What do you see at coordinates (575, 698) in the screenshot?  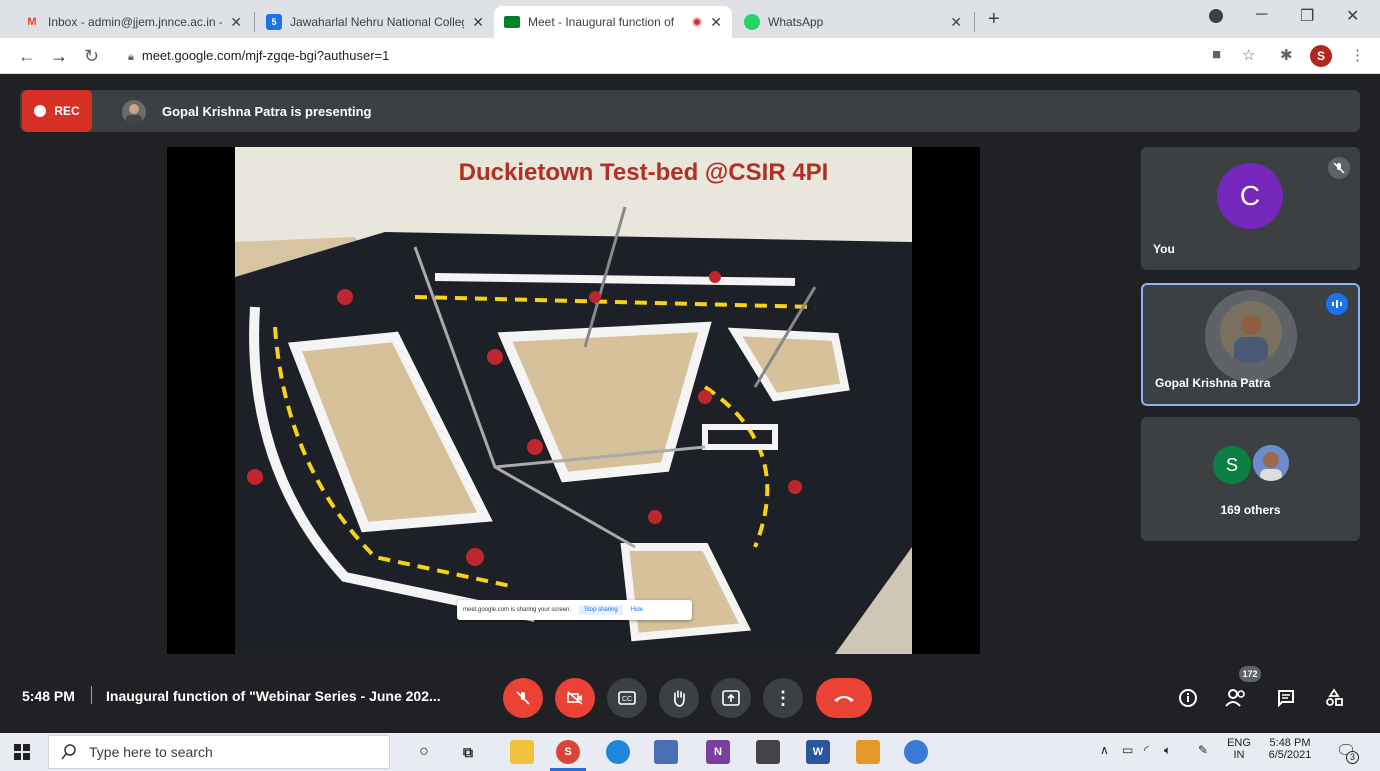 I see `camera-toggle-button` at bounding box center [575, 698].